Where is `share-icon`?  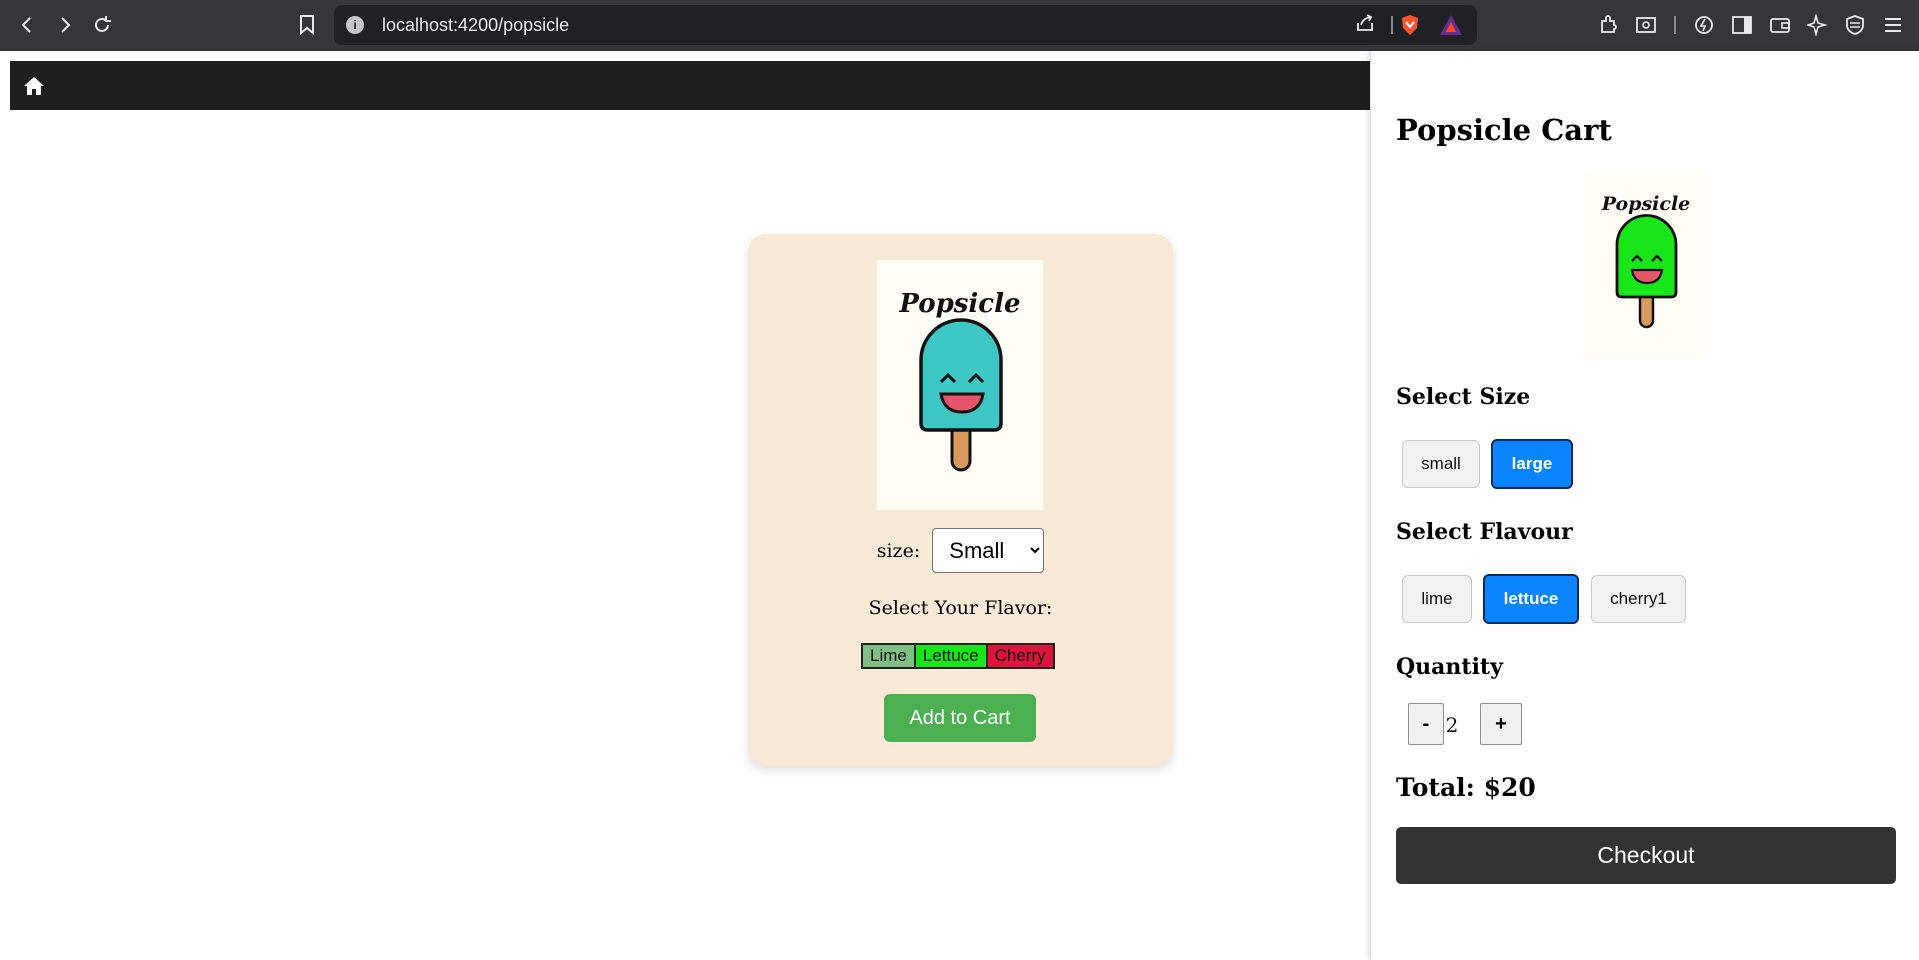 share-icon is located at coordinates (1365, 26).